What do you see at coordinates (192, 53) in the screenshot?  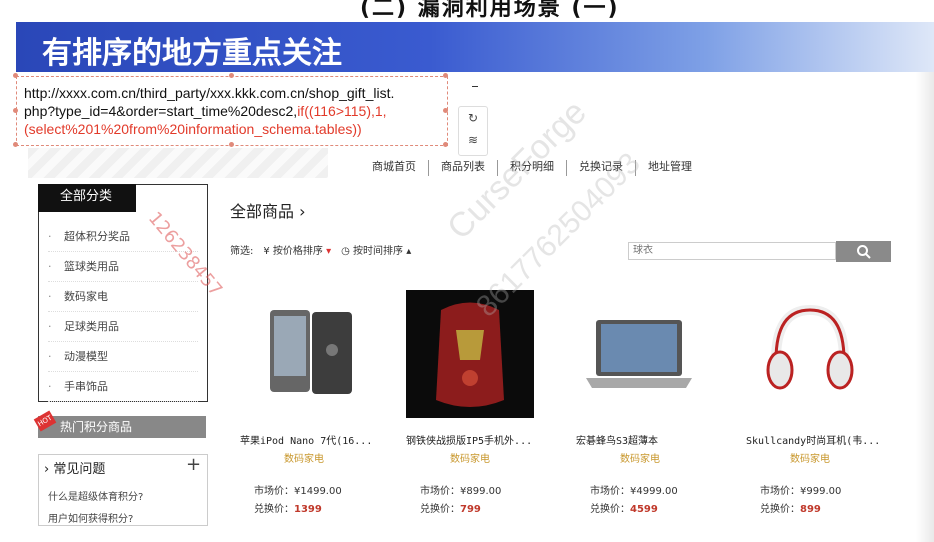 I see `banner-title: 有排序的地方重点关注` at bounding box center [192, 53].